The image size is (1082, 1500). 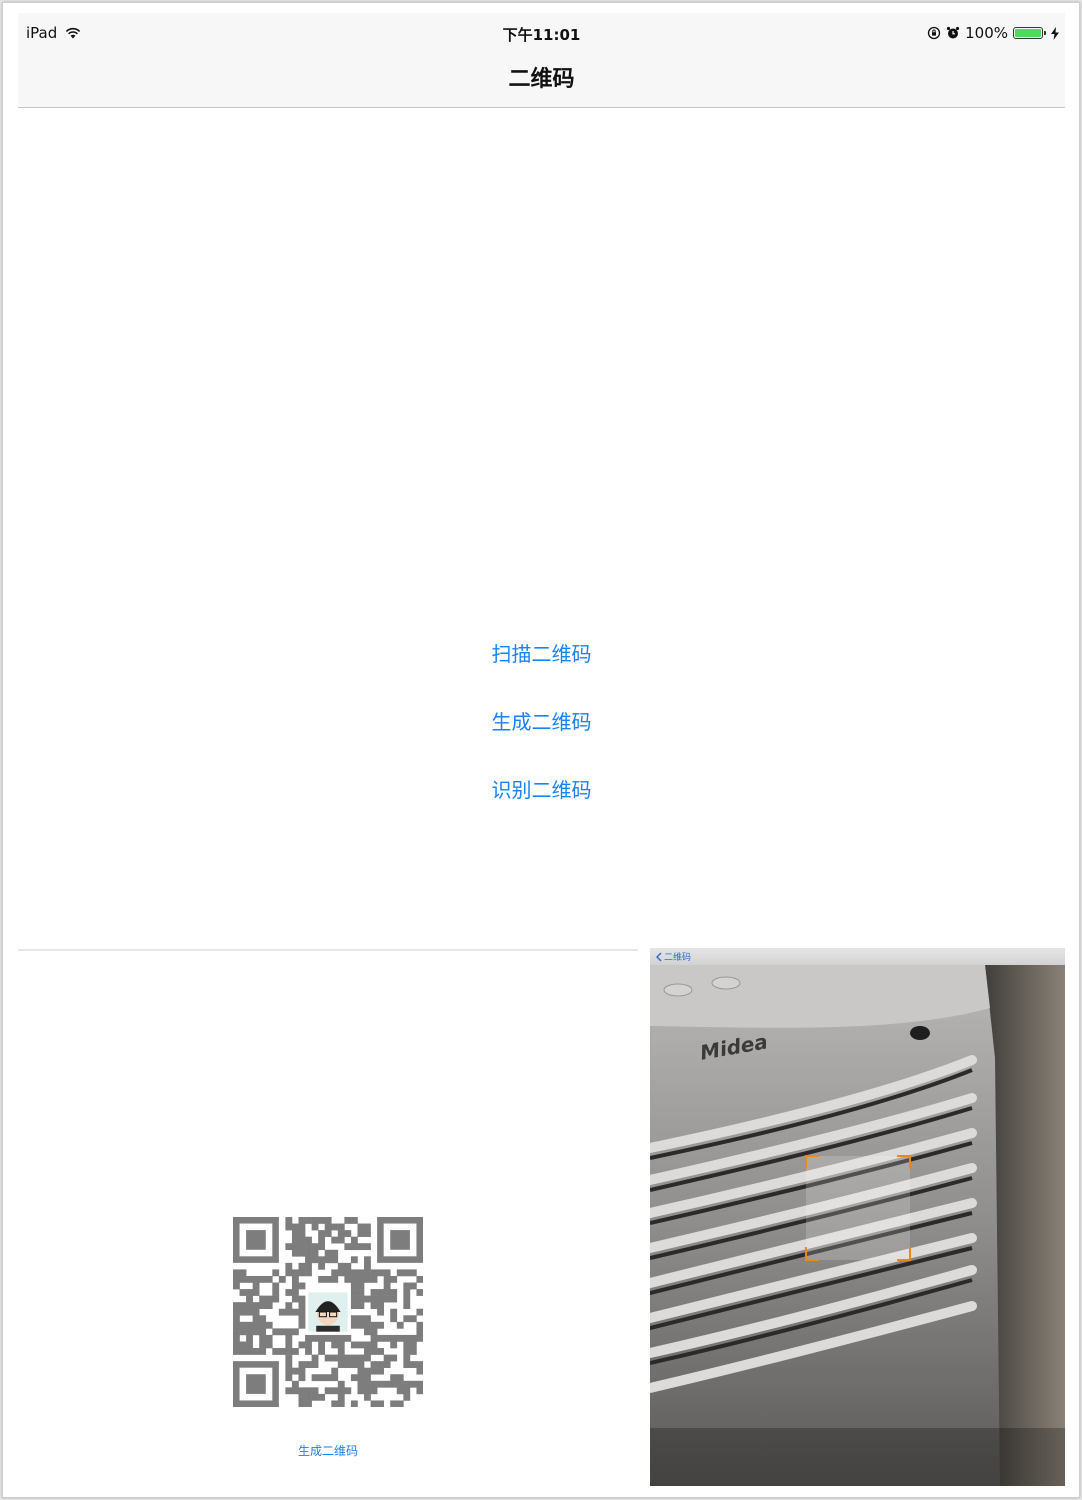 What do you see at coordinates (542, 652) in the screenshot?
I see `scan-qr-button: 扫描二维码` at bounding box center [542, 652].